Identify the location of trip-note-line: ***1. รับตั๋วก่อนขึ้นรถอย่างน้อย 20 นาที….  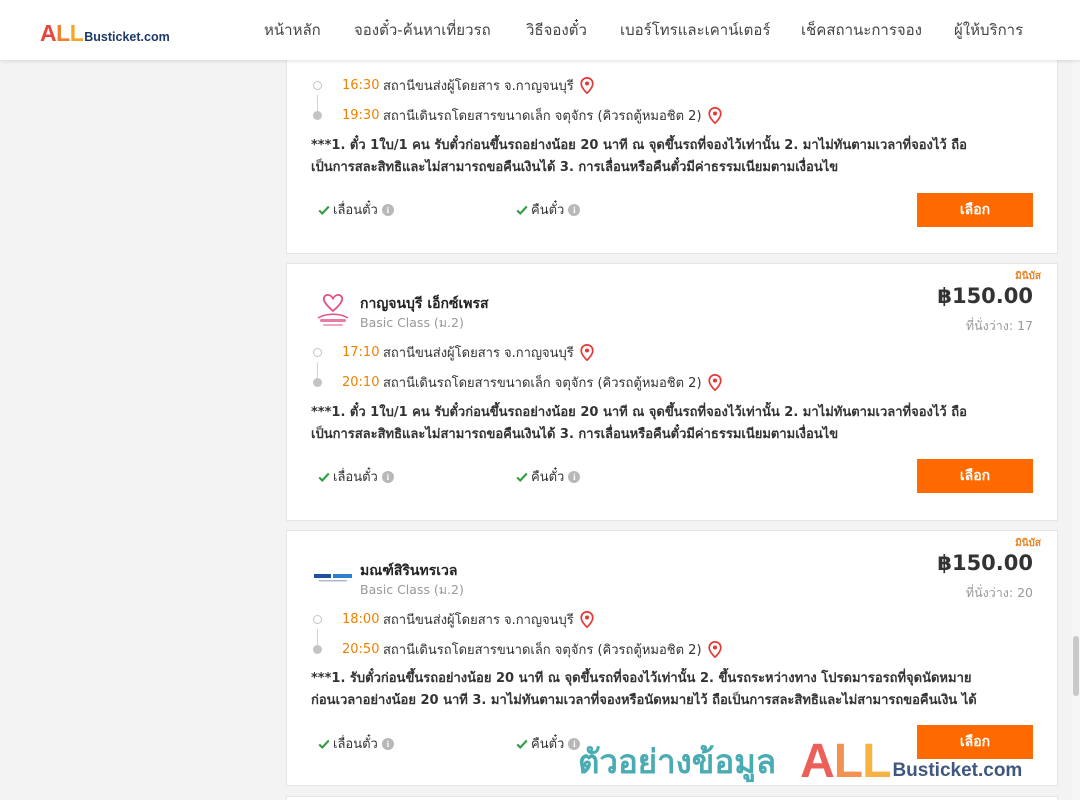
(641, 678).